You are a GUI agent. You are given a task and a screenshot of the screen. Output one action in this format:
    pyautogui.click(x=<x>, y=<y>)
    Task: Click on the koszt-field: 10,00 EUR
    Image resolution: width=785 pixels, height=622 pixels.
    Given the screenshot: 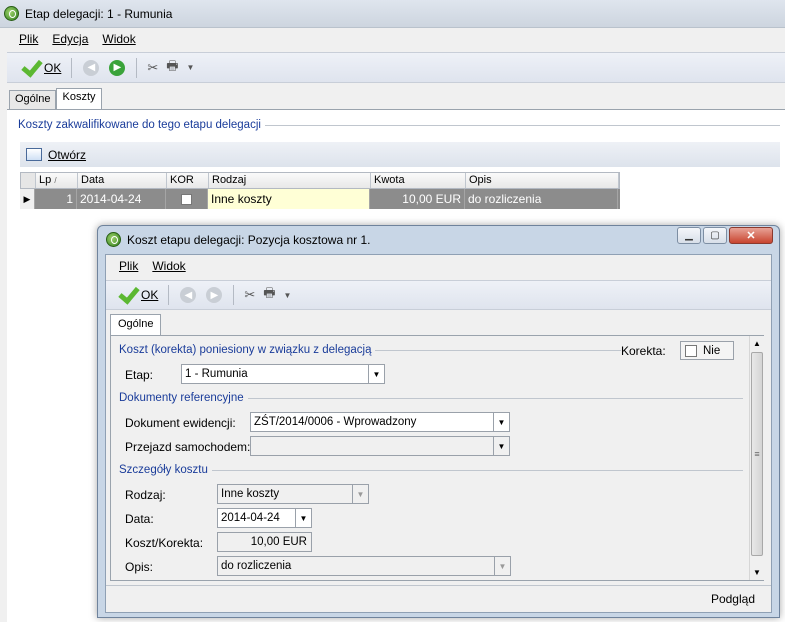 What is the action you would take?
    pyautogui.click(x=264, y=542)
    